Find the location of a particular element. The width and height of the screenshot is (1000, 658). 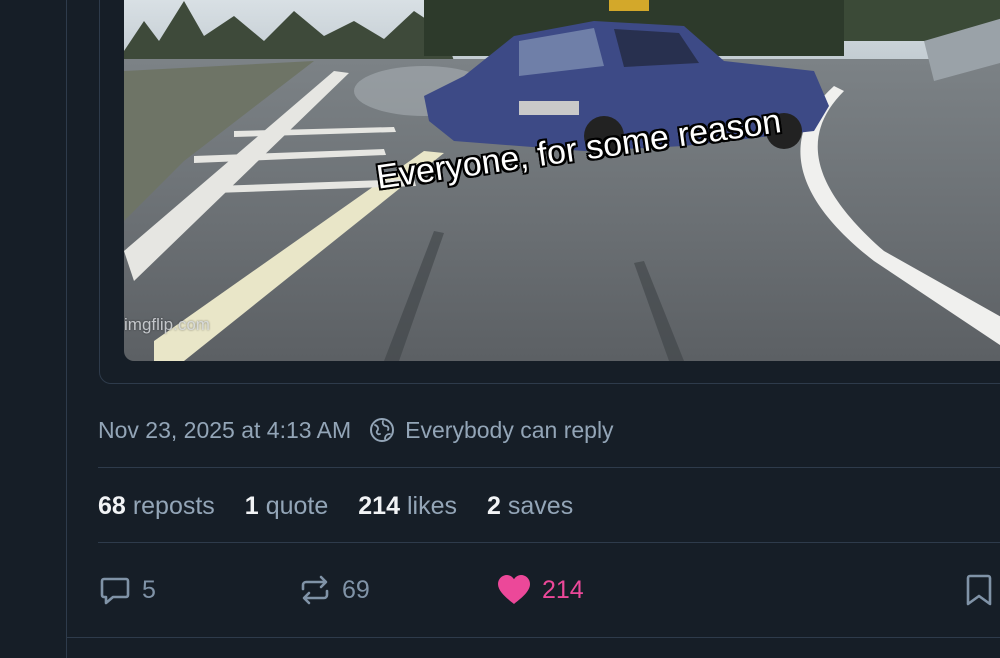

reply-setting: Everybody can reply is located at coordinates (509, 429).